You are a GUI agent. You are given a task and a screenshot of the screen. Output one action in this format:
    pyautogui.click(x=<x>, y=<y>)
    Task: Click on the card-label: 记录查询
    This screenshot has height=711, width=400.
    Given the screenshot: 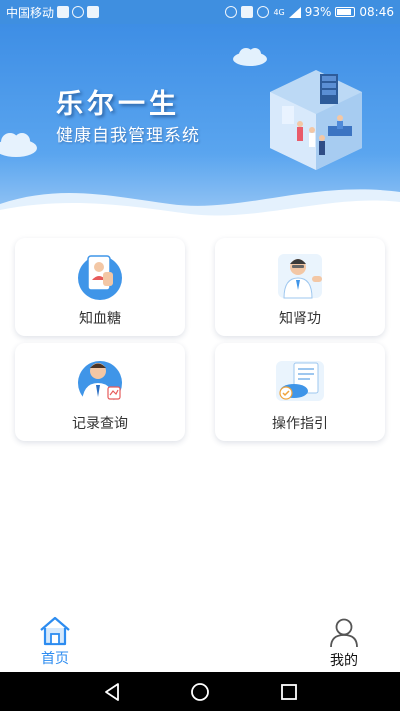 What is the action you would take?
    pyautogui.click(x=100, y=424)
    